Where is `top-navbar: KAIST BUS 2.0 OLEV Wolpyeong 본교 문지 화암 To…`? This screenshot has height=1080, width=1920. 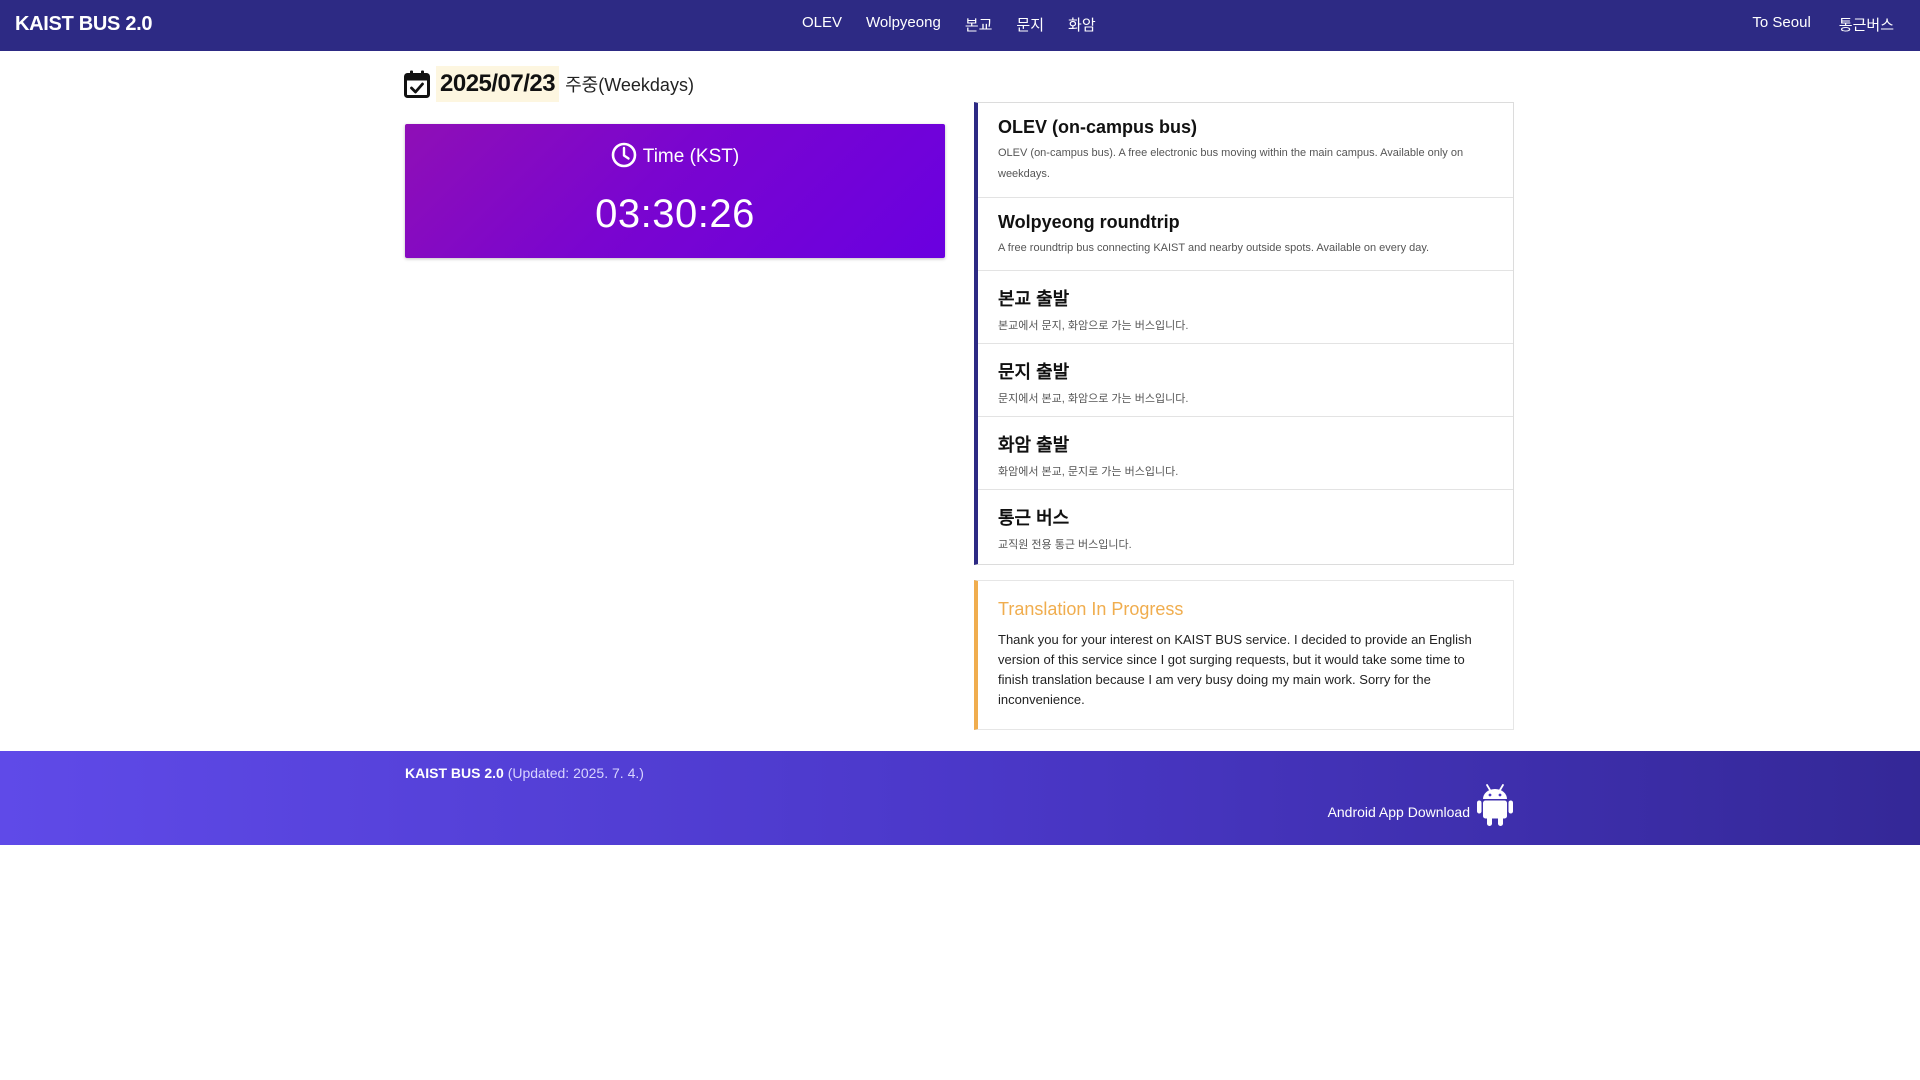
top-navbar: KAIST BUS 2.0 OLEV Wolpyeong 본교 문지 화암 To… is located at coordinates (960, 25).